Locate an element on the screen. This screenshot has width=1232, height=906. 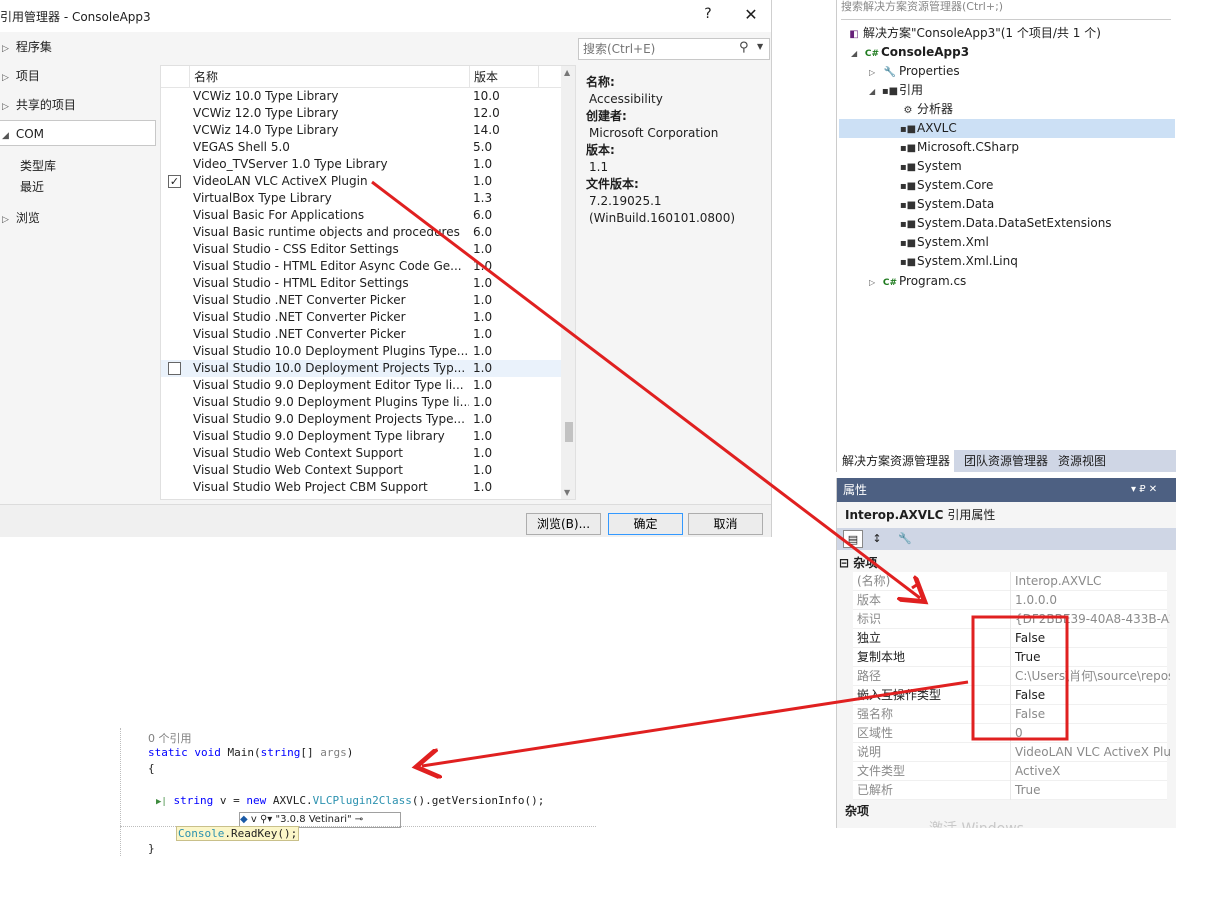
nav-item-projects: ▷ 项目 is located at coordinates (78, 76).